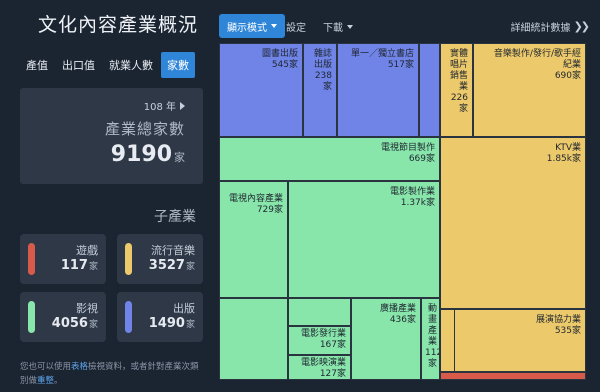  What do you see at coordinates (159, 107) in the screenshot?
I see `year-label: 108 年` at bounding box center [159, 107].